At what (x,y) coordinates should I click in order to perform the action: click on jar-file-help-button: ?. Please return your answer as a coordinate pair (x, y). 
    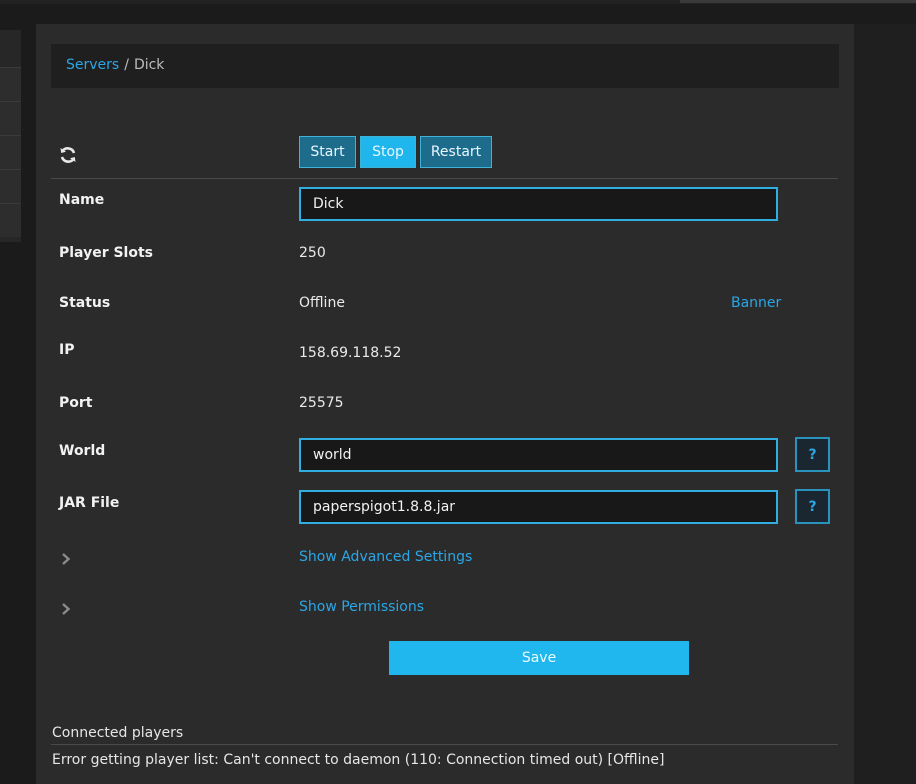
    Looking at the image, I should click on (812, 506).